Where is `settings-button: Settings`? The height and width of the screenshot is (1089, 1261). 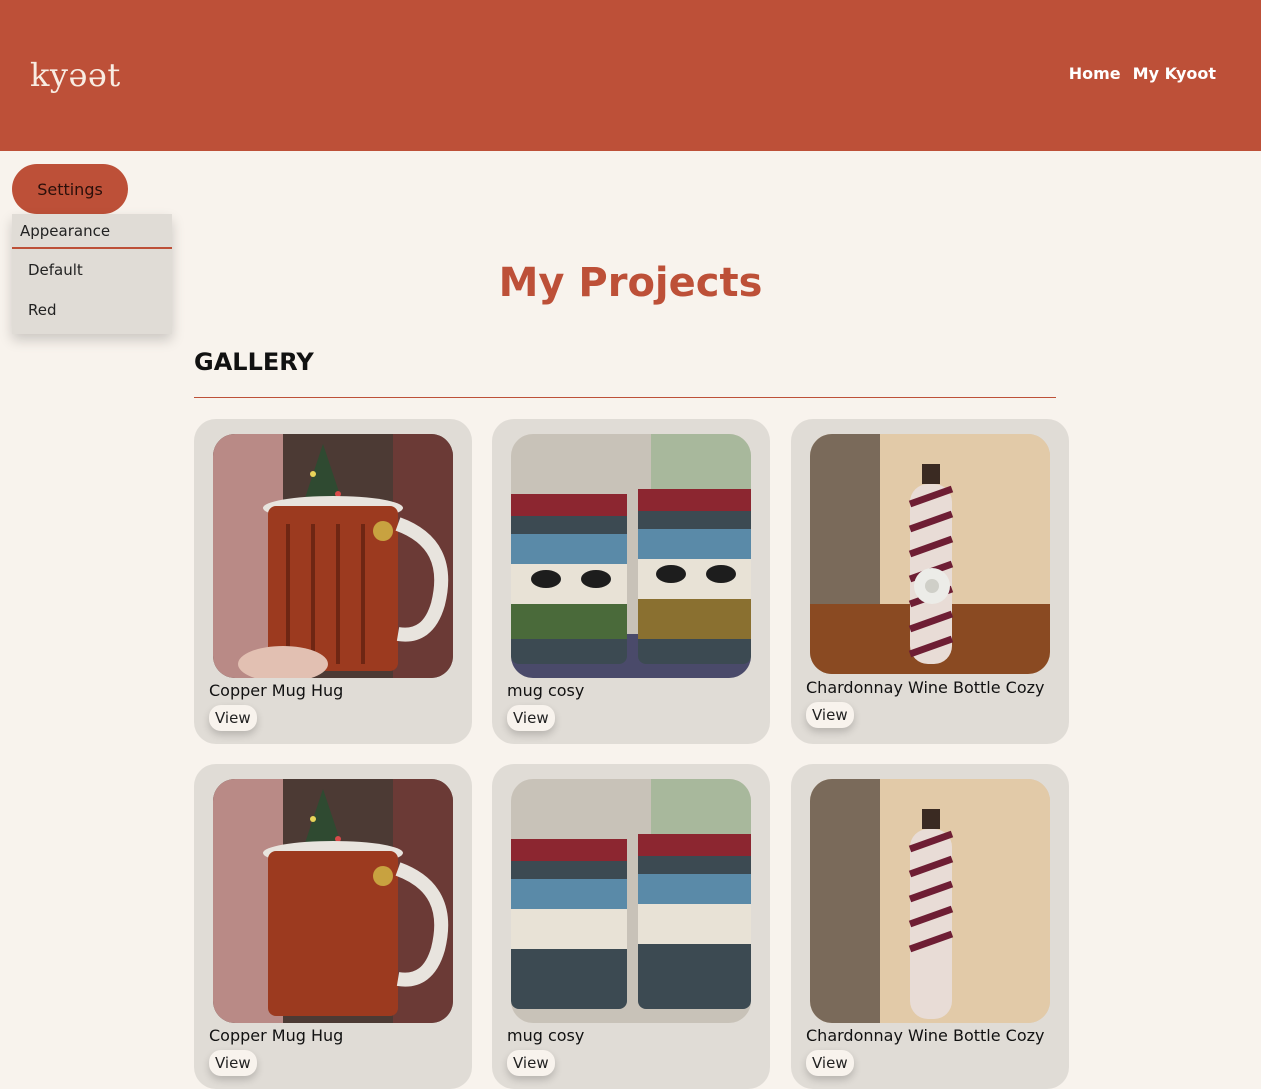 settings-button: Settings is located at coordinates (70, 189).